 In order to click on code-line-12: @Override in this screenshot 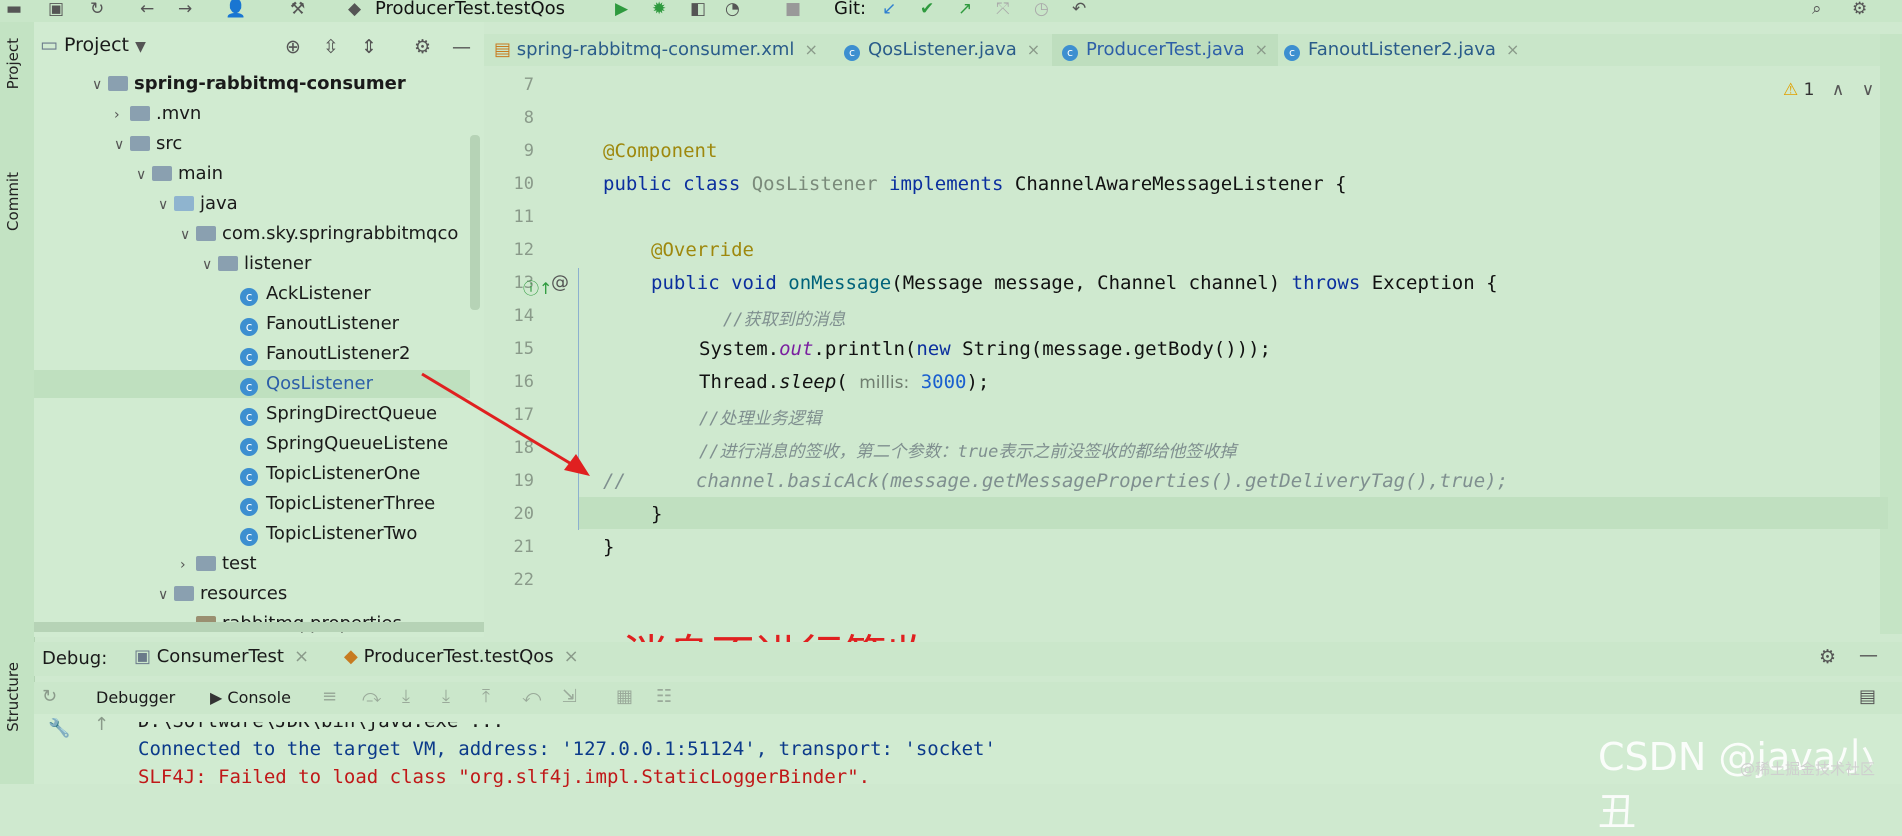, I will do `click(702, 250)`.